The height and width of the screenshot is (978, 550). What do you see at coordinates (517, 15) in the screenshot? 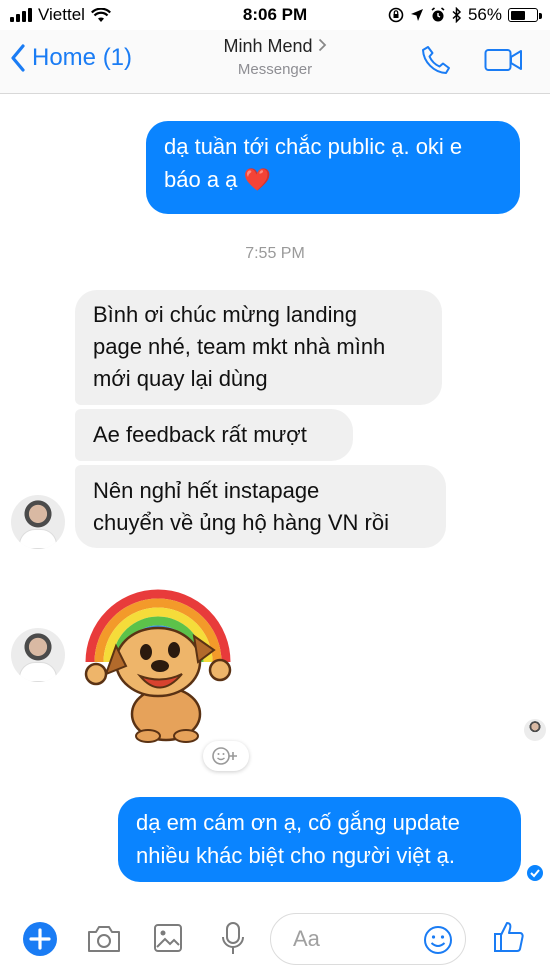
I see `battery-fill` at bounding box center [517, 15].